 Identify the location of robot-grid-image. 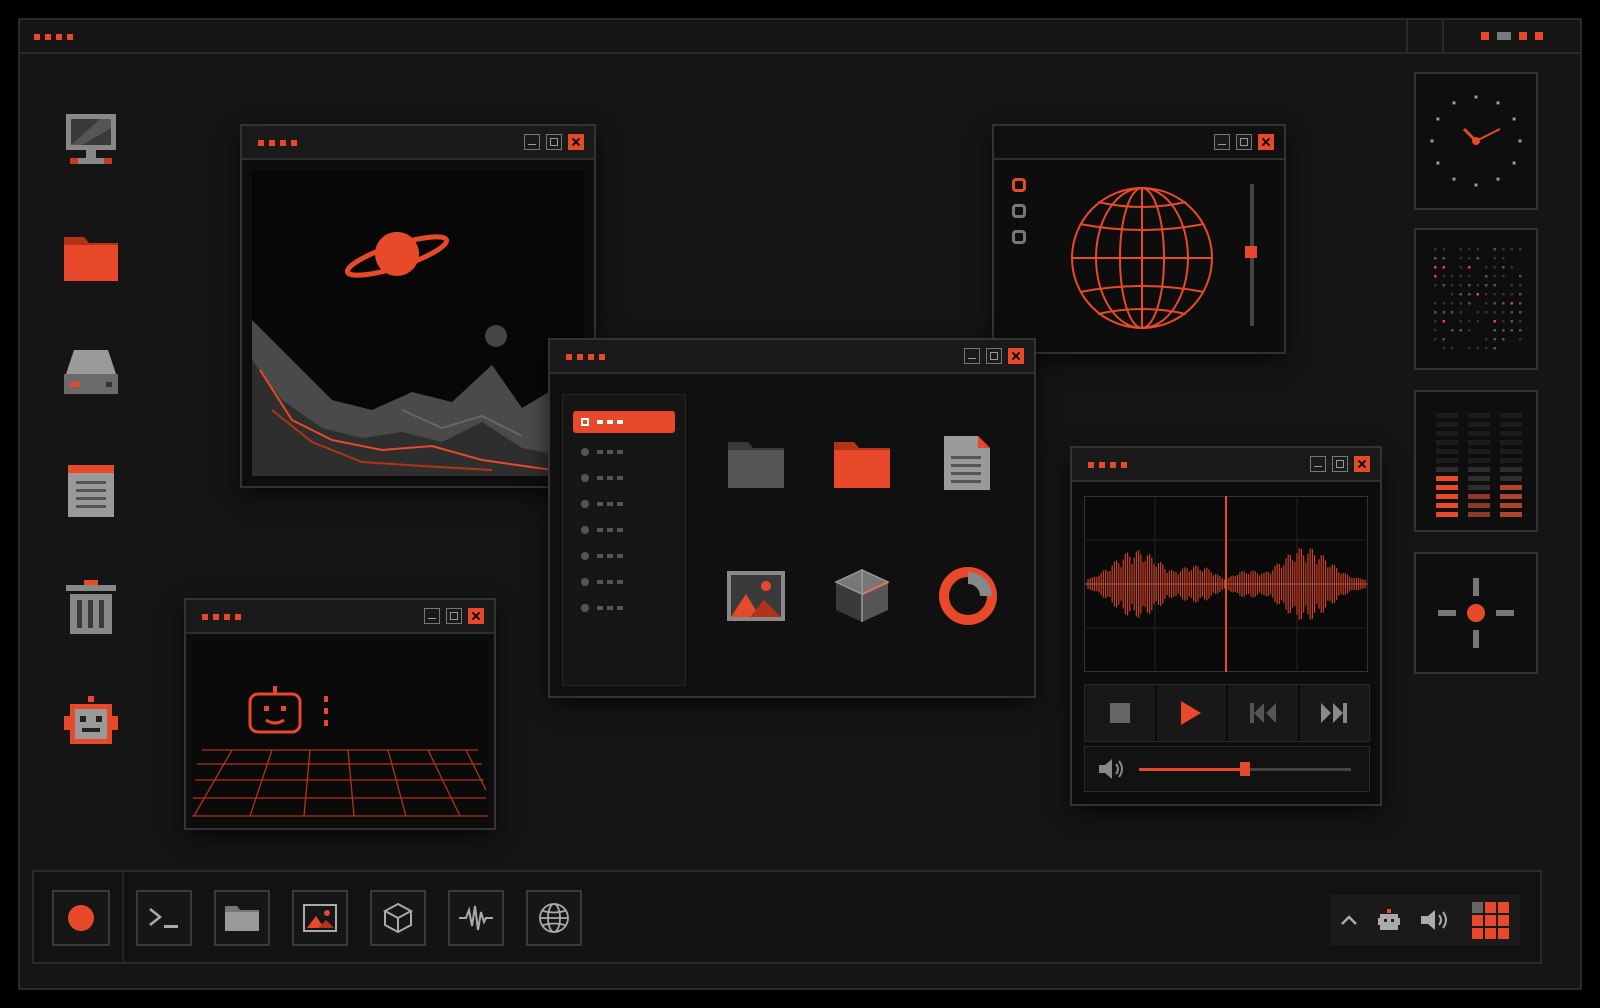
(340, 730).